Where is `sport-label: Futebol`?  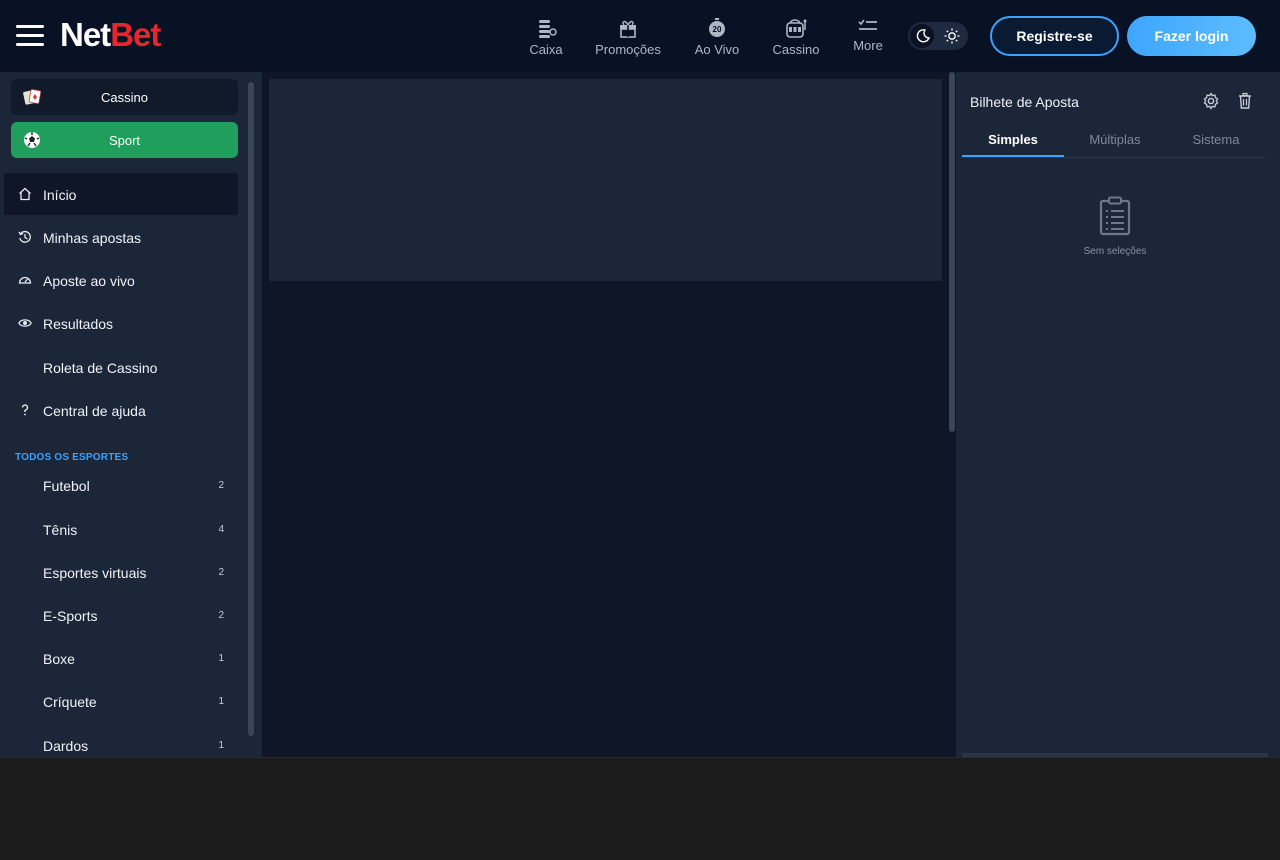 sport-label: Futebol is located at coordinates (66, 486).